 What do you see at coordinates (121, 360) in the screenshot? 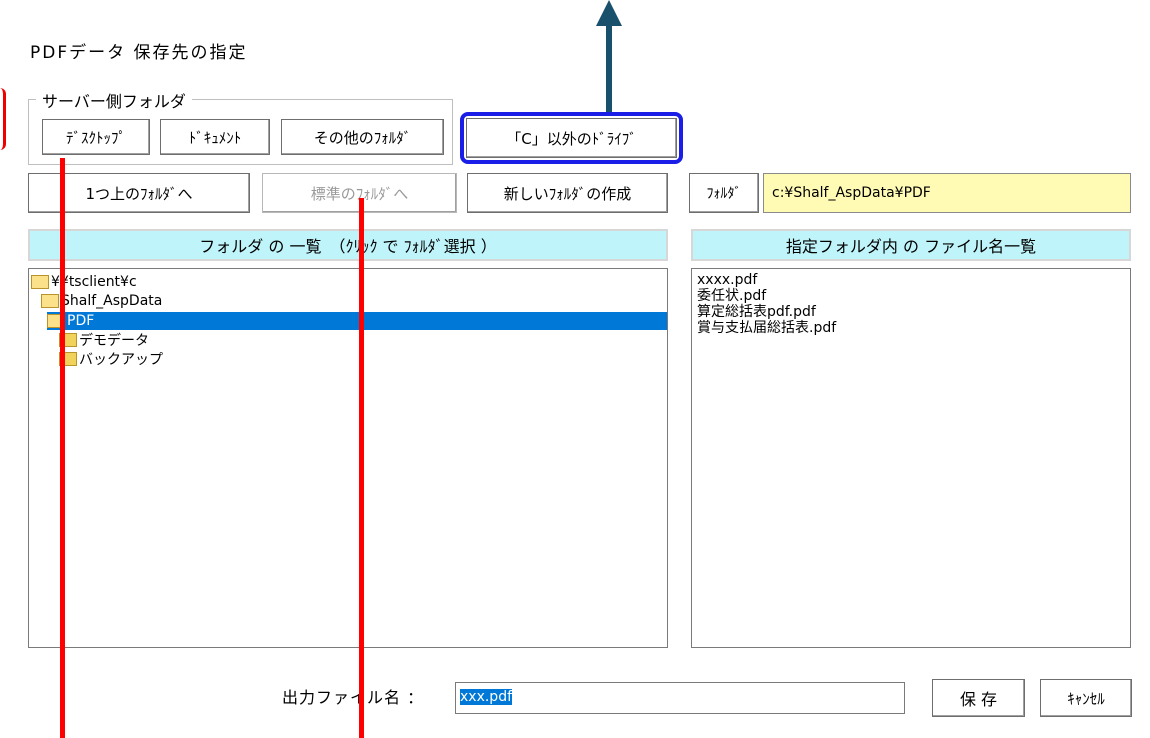
I see `tree-item-label: バックアップ` at bounding box center [121, 360].